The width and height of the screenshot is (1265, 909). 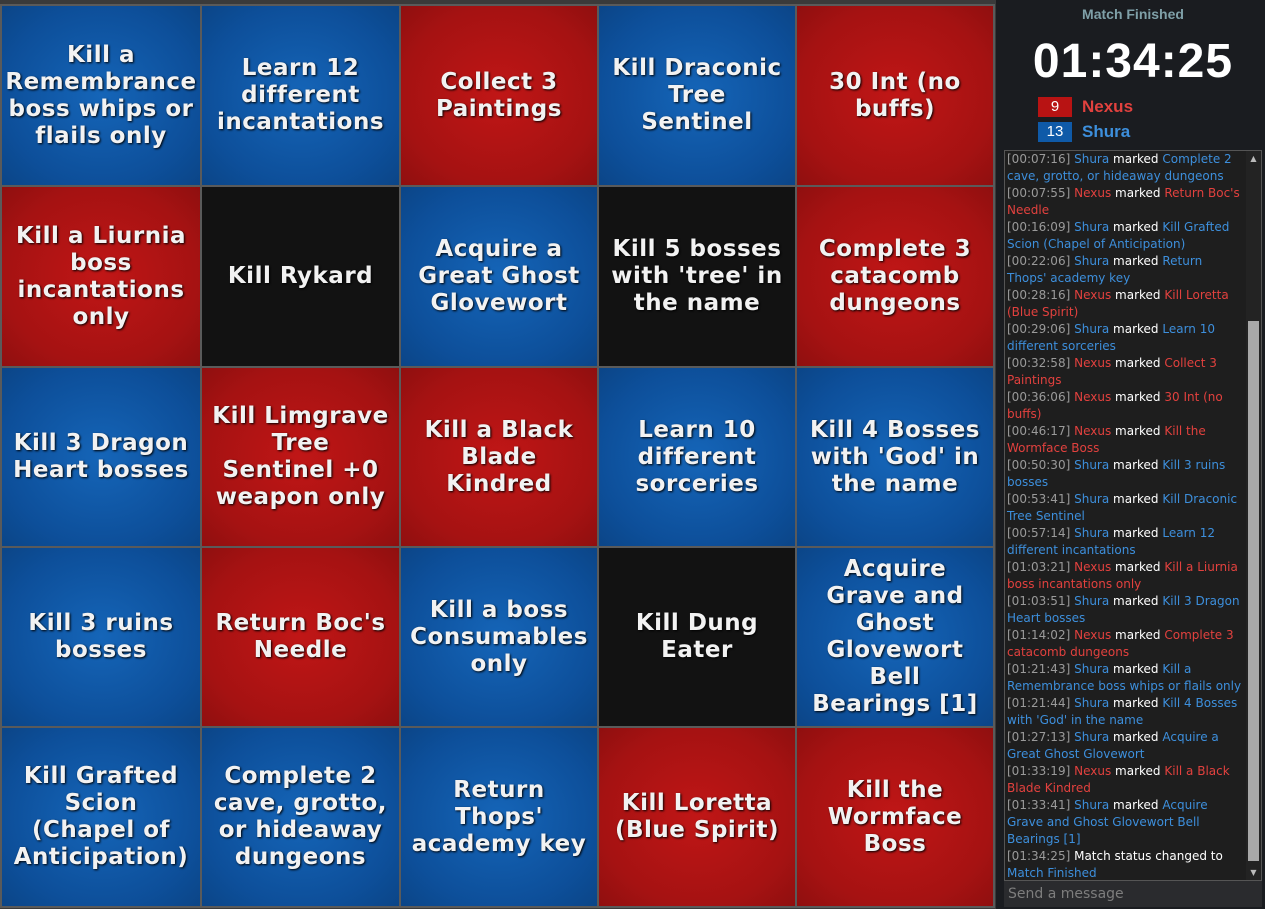 What do you see at coordinates (1039, 737) in the screenshot?
I see `log-timestamp: [01:27:13]` at bounding box center [1039, 737].